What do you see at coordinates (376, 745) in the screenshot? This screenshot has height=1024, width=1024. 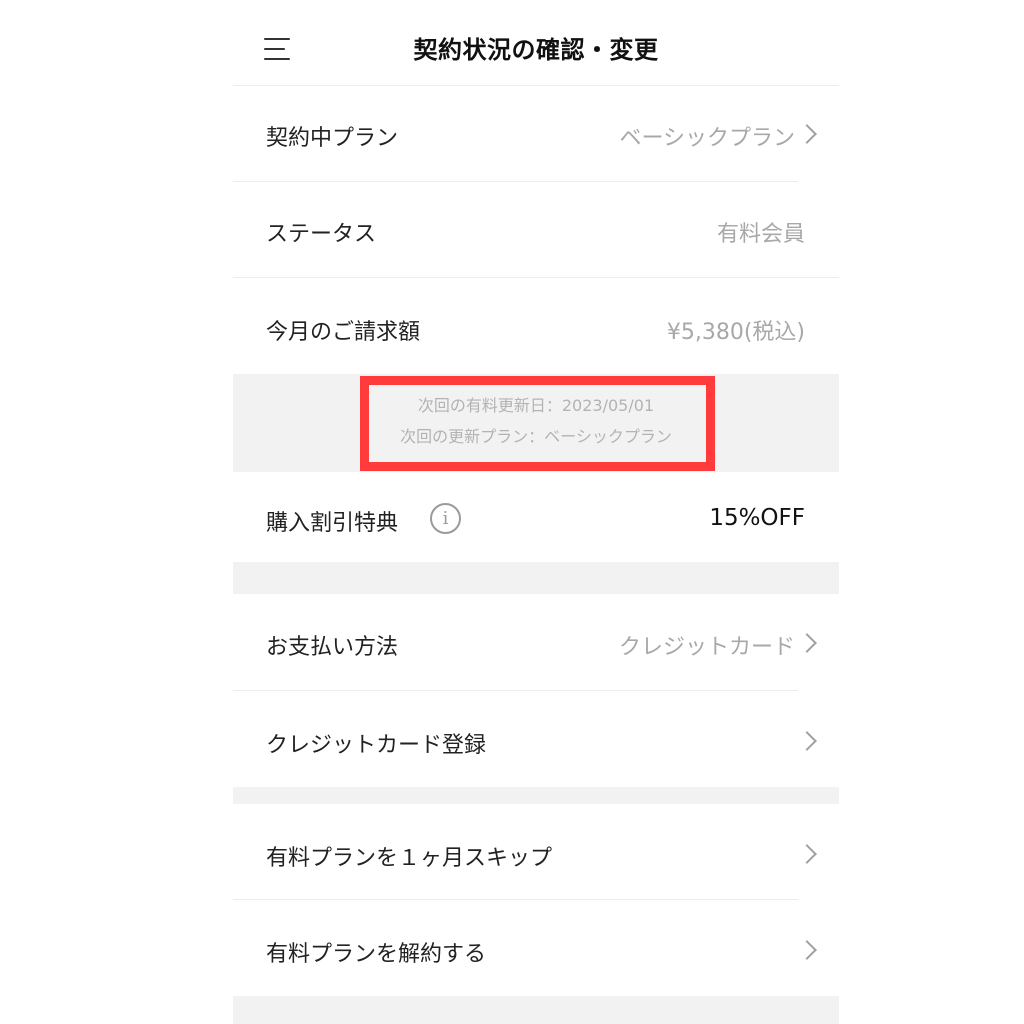 I see `card-register-label: クレジットカード登録` at bounding box center [376, 745].